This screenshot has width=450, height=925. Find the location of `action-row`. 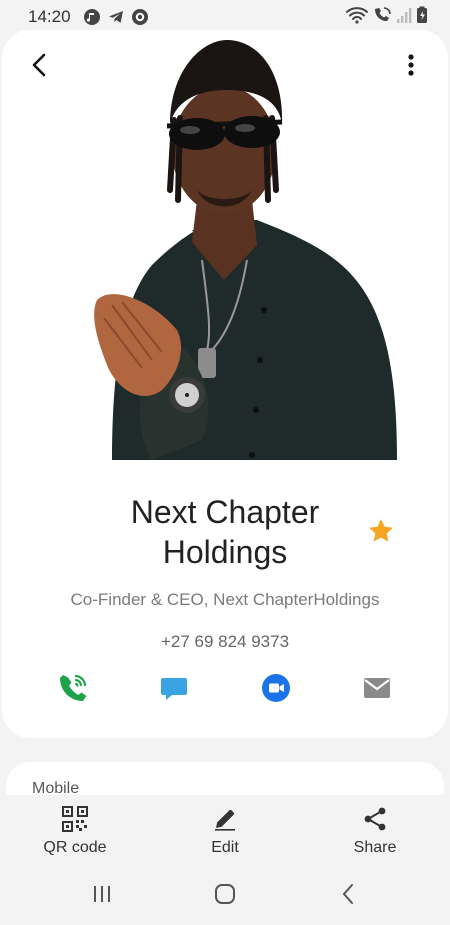

action-row is located at coordinates (225, 690).